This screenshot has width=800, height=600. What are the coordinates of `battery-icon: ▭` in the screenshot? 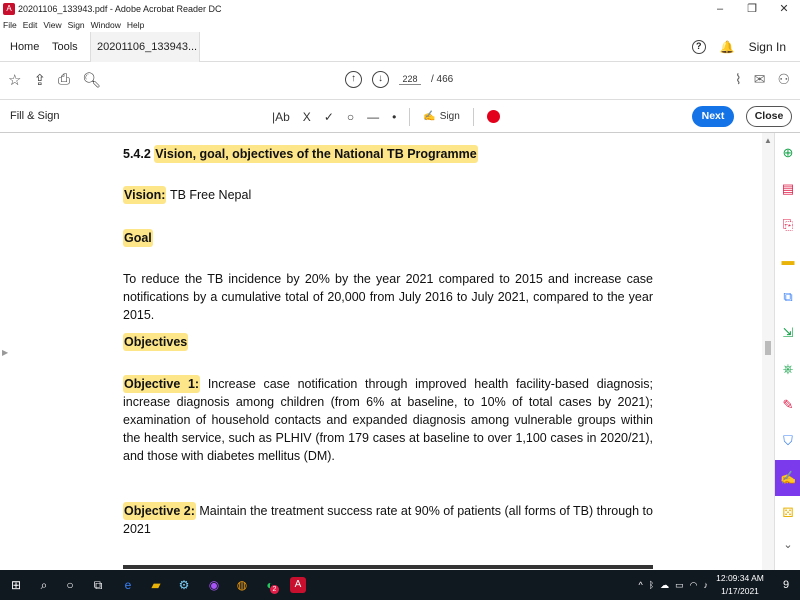 It's located at (679, 585).